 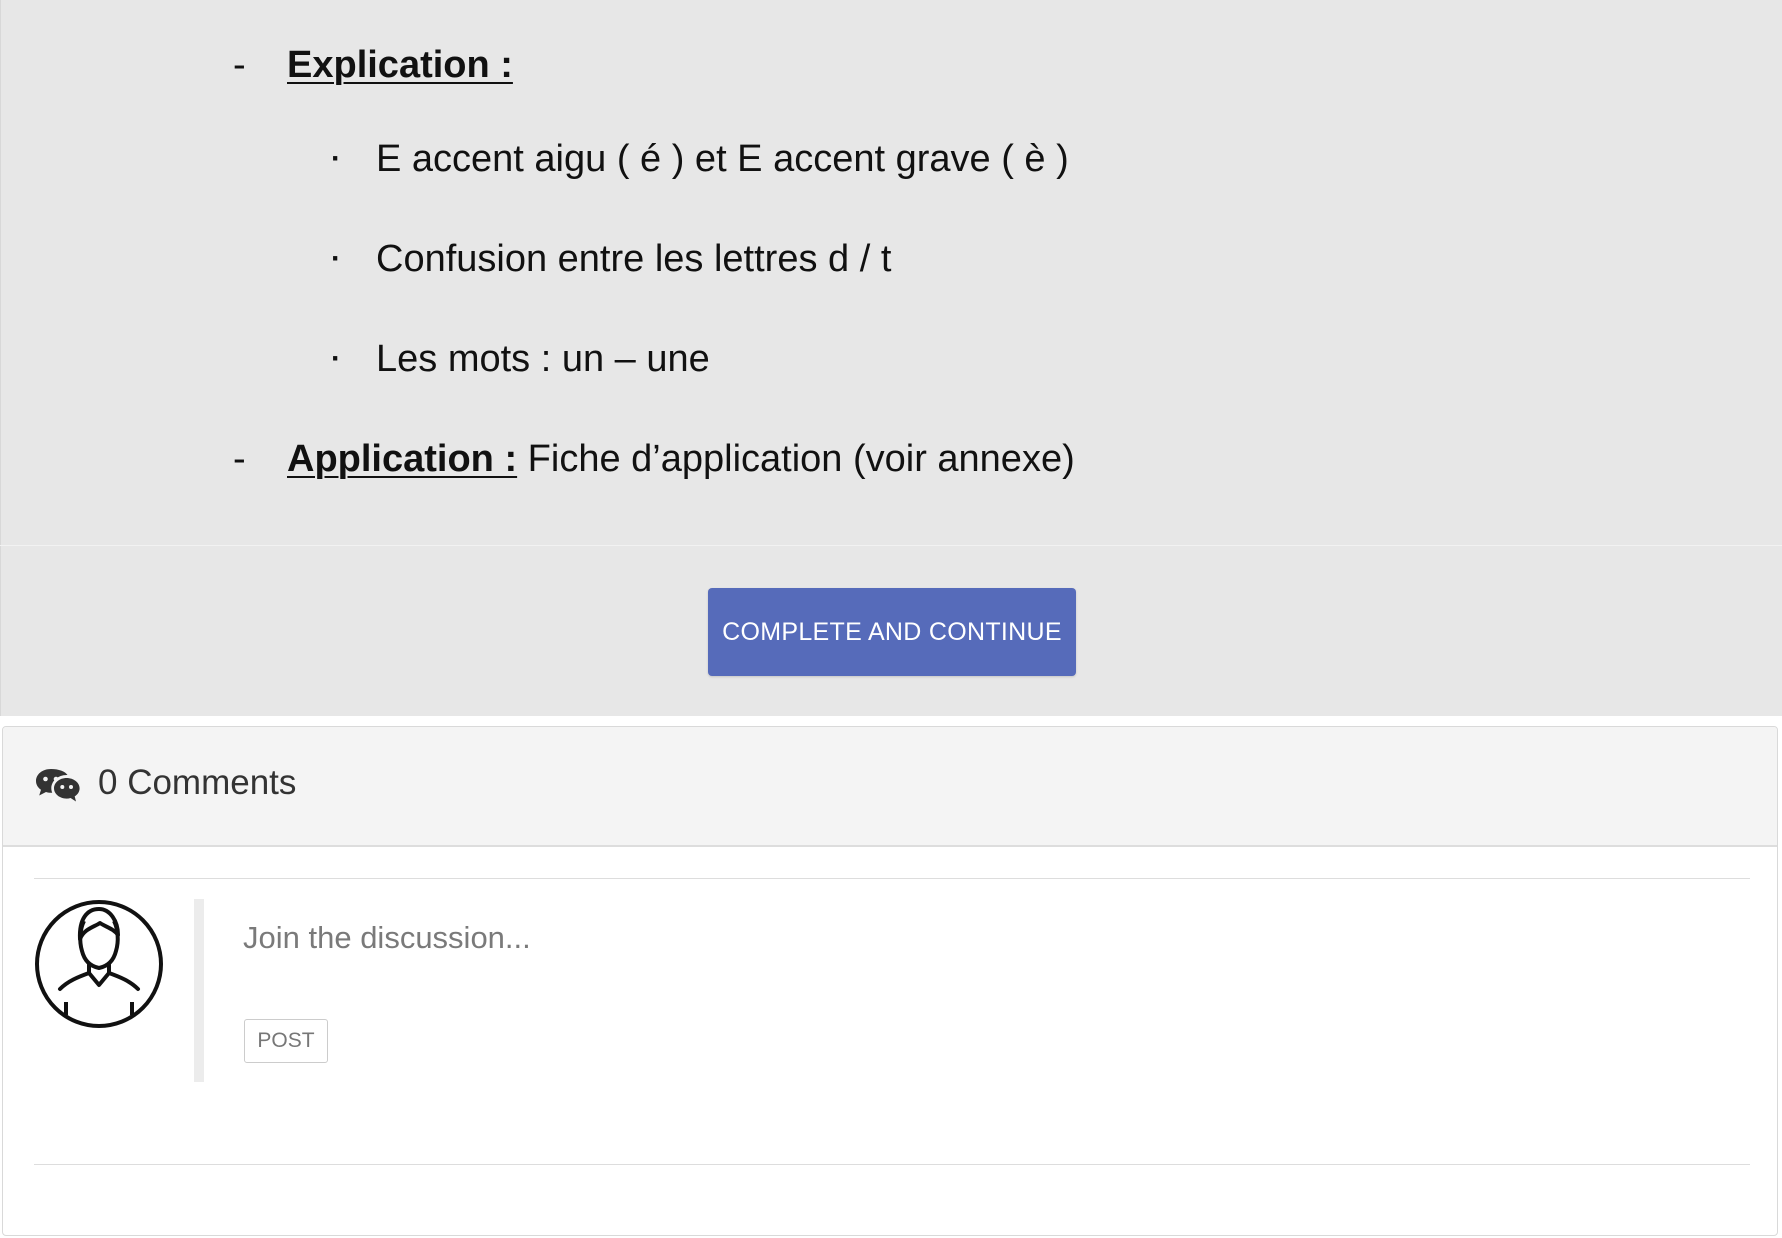 What do you see at coordinates (58, 785) in the screenshot?
I see `comments-icon` at bounding box center [58, 785].